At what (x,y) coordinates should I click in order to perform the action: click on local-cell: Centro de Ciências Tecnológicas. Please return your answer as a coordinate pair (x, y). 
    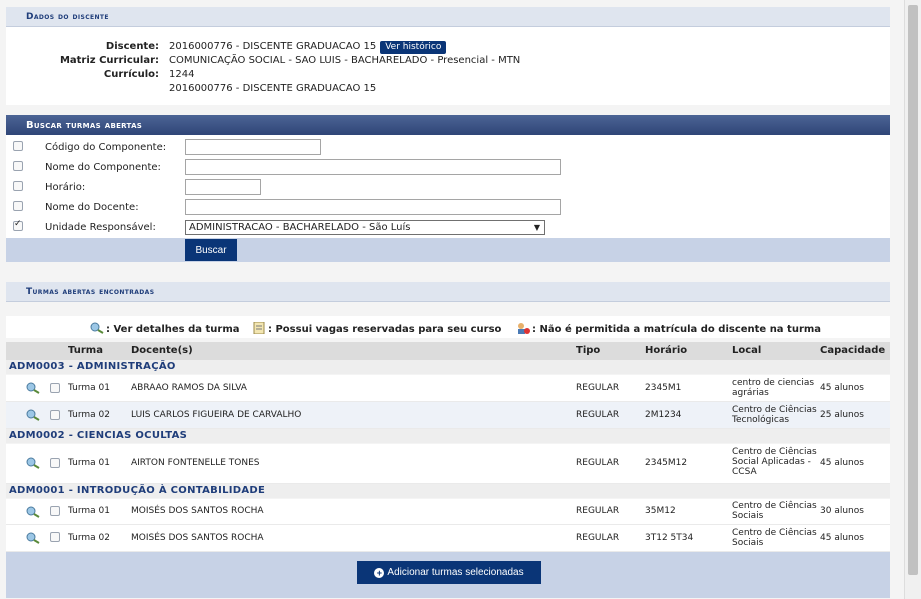
    Looking at the image, I should click on (774, 415).